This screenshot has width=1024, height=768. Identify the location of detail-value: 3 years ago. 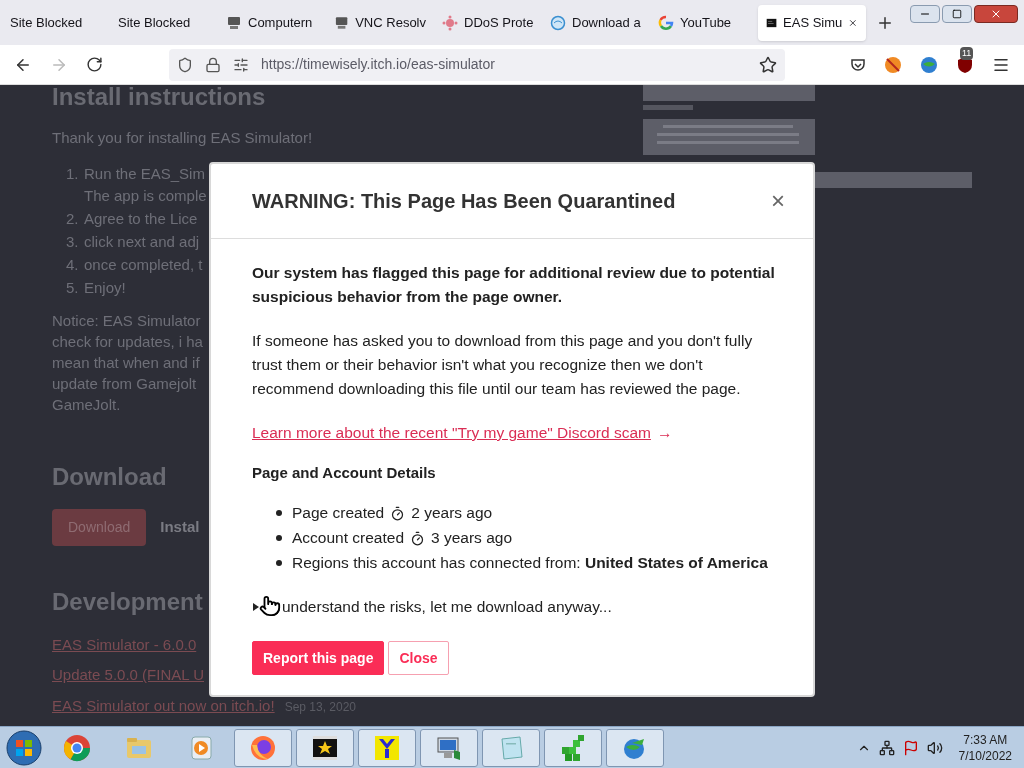
(471, 538).